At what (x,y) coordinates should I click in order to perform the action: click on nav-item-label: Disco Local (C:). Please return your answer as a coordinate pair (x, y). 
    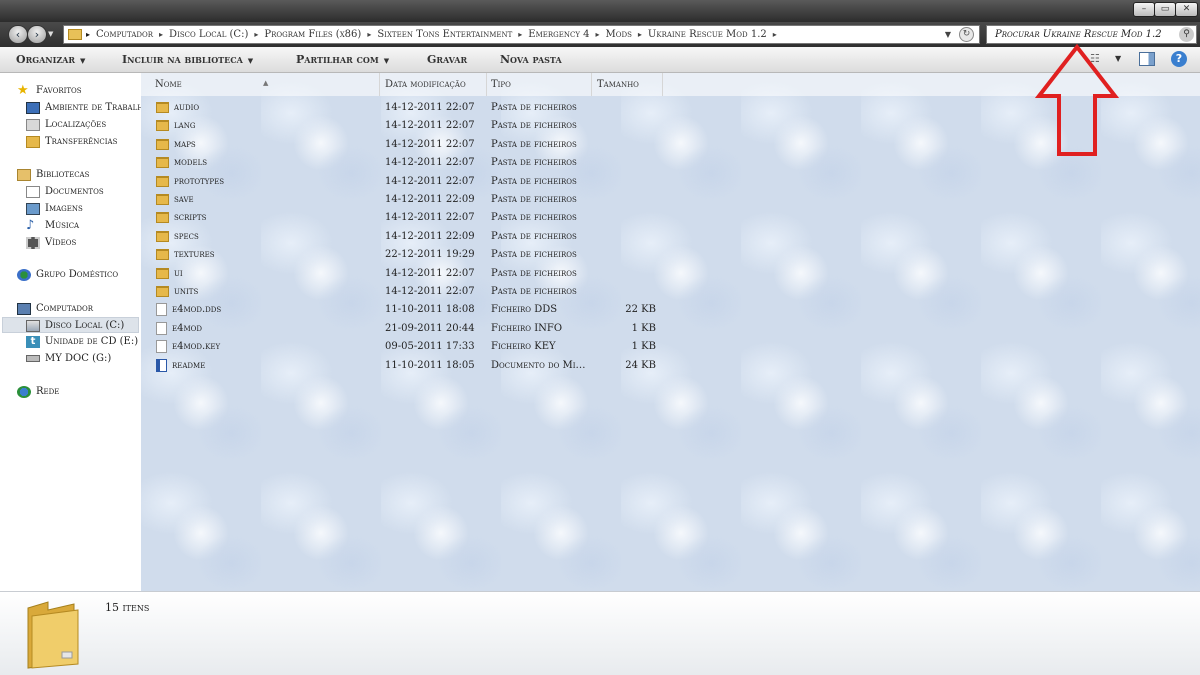
    Looking at the image, I should click on (85, 325).